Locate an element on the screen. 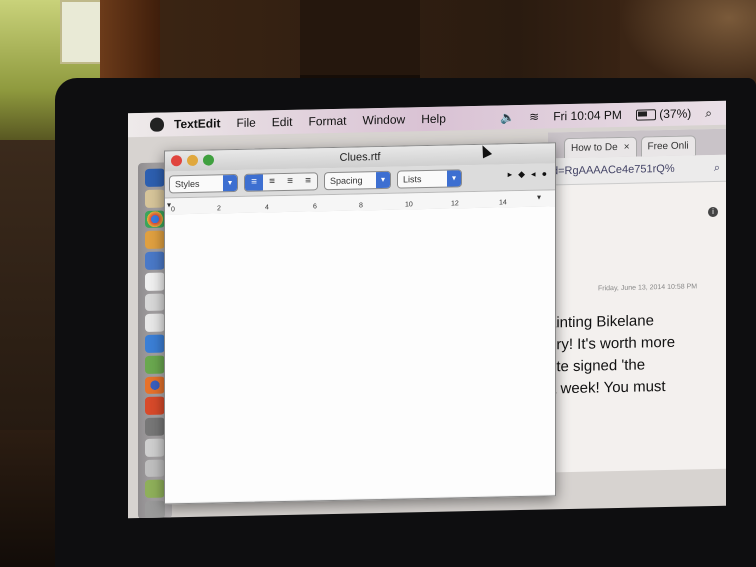  zoom-button is located at coordinates (208, 160).